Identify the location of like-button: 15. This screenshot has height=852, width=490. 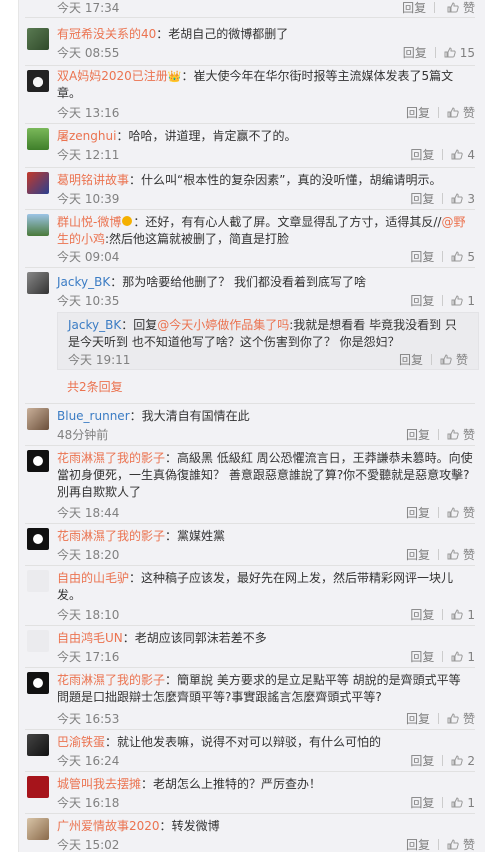
(459, 53).